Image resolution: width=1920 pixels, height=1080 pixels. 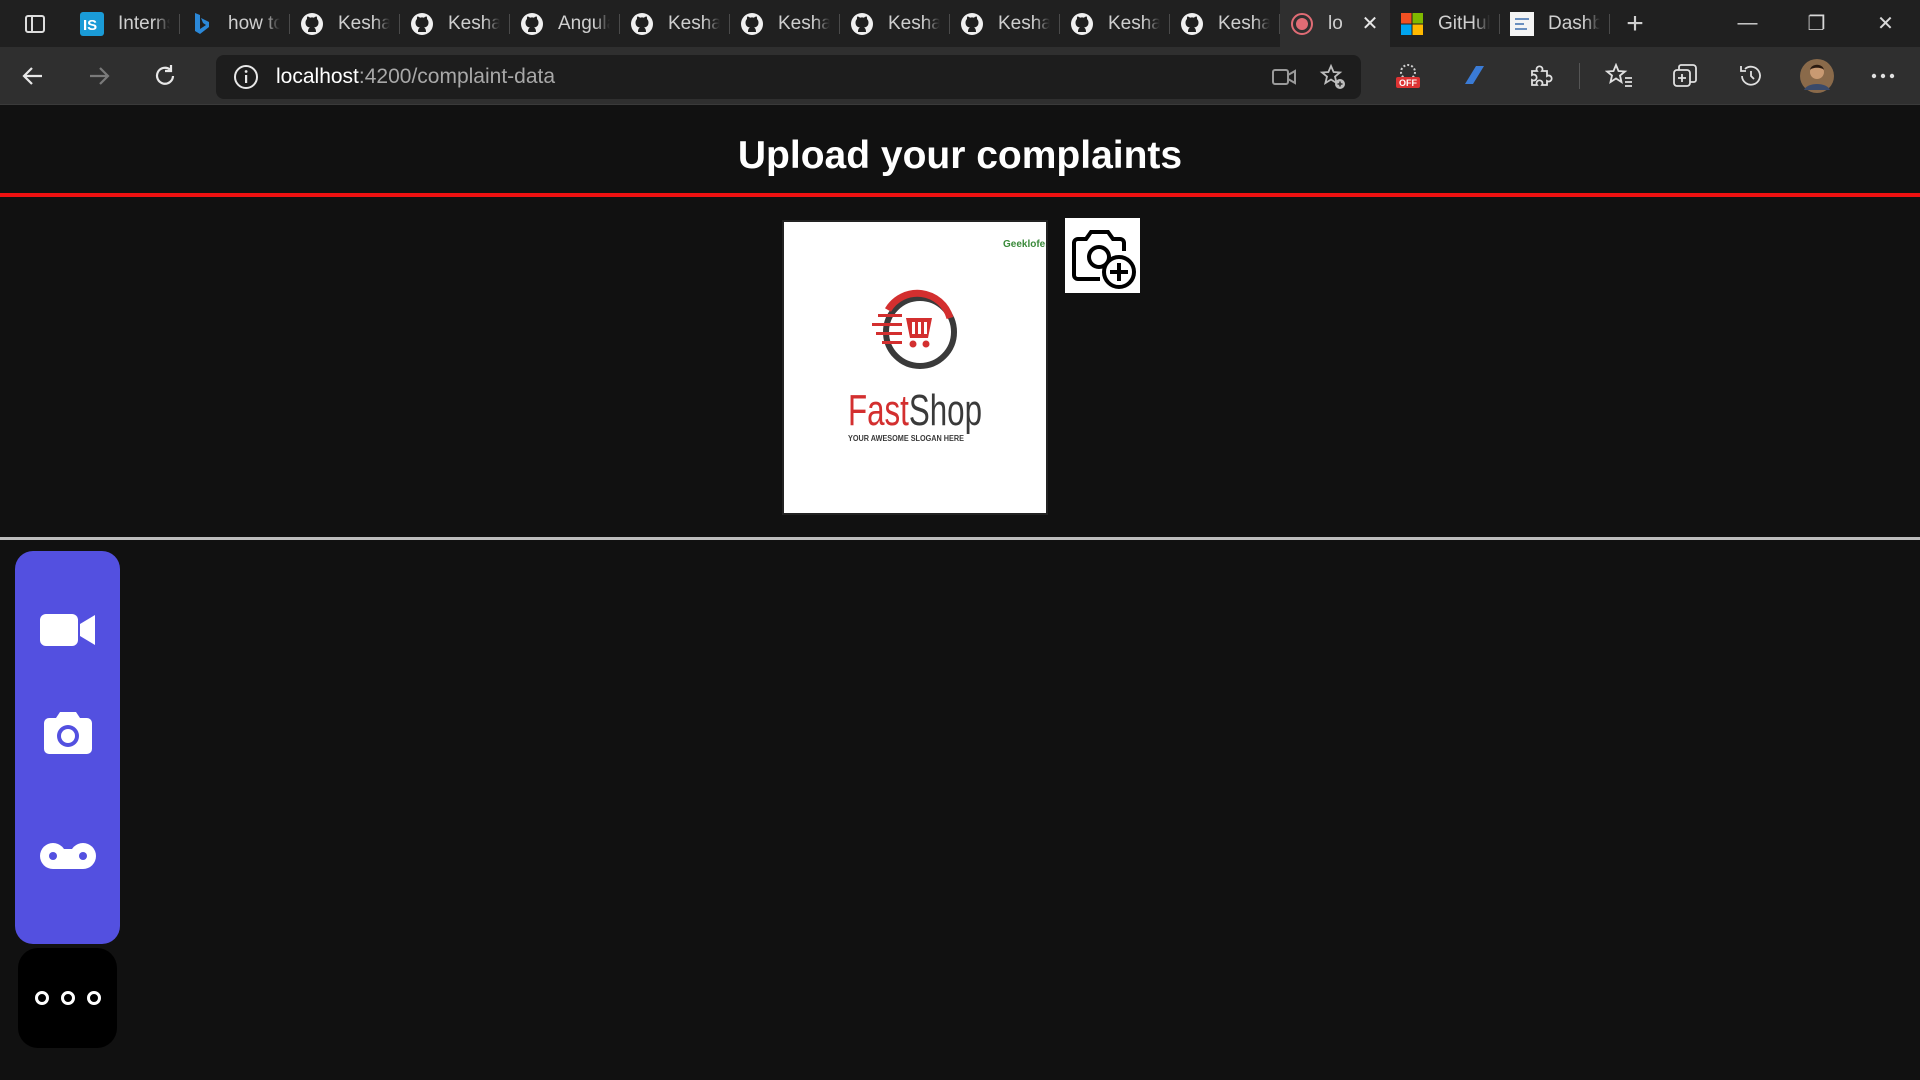 What do you see at coordinates (1302, 24) in the screenshot?
I see `recording-icon` at bounding box center [1302, 24].